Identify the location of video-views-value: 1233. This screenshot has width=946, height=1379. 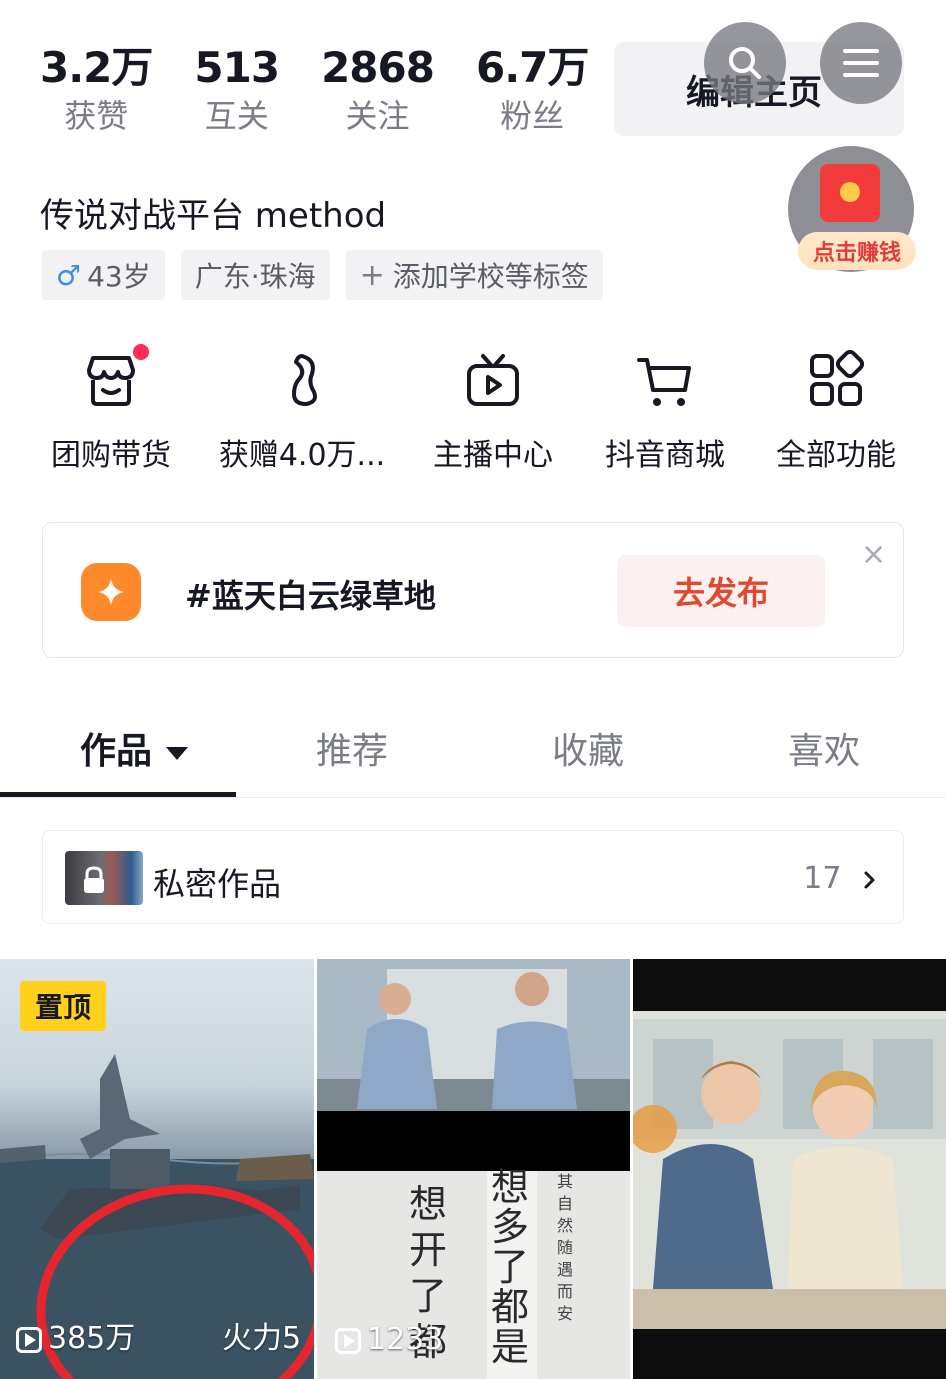
(405, 1339).